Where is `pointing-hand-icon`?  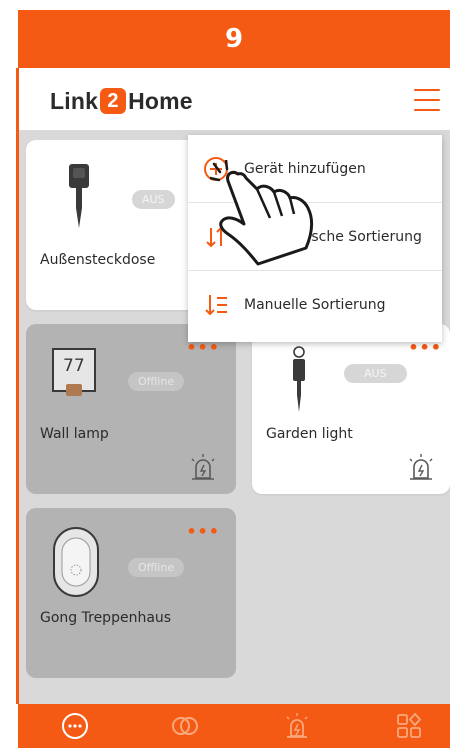
pointing-hand-icon is located at coordinates (262, 213).